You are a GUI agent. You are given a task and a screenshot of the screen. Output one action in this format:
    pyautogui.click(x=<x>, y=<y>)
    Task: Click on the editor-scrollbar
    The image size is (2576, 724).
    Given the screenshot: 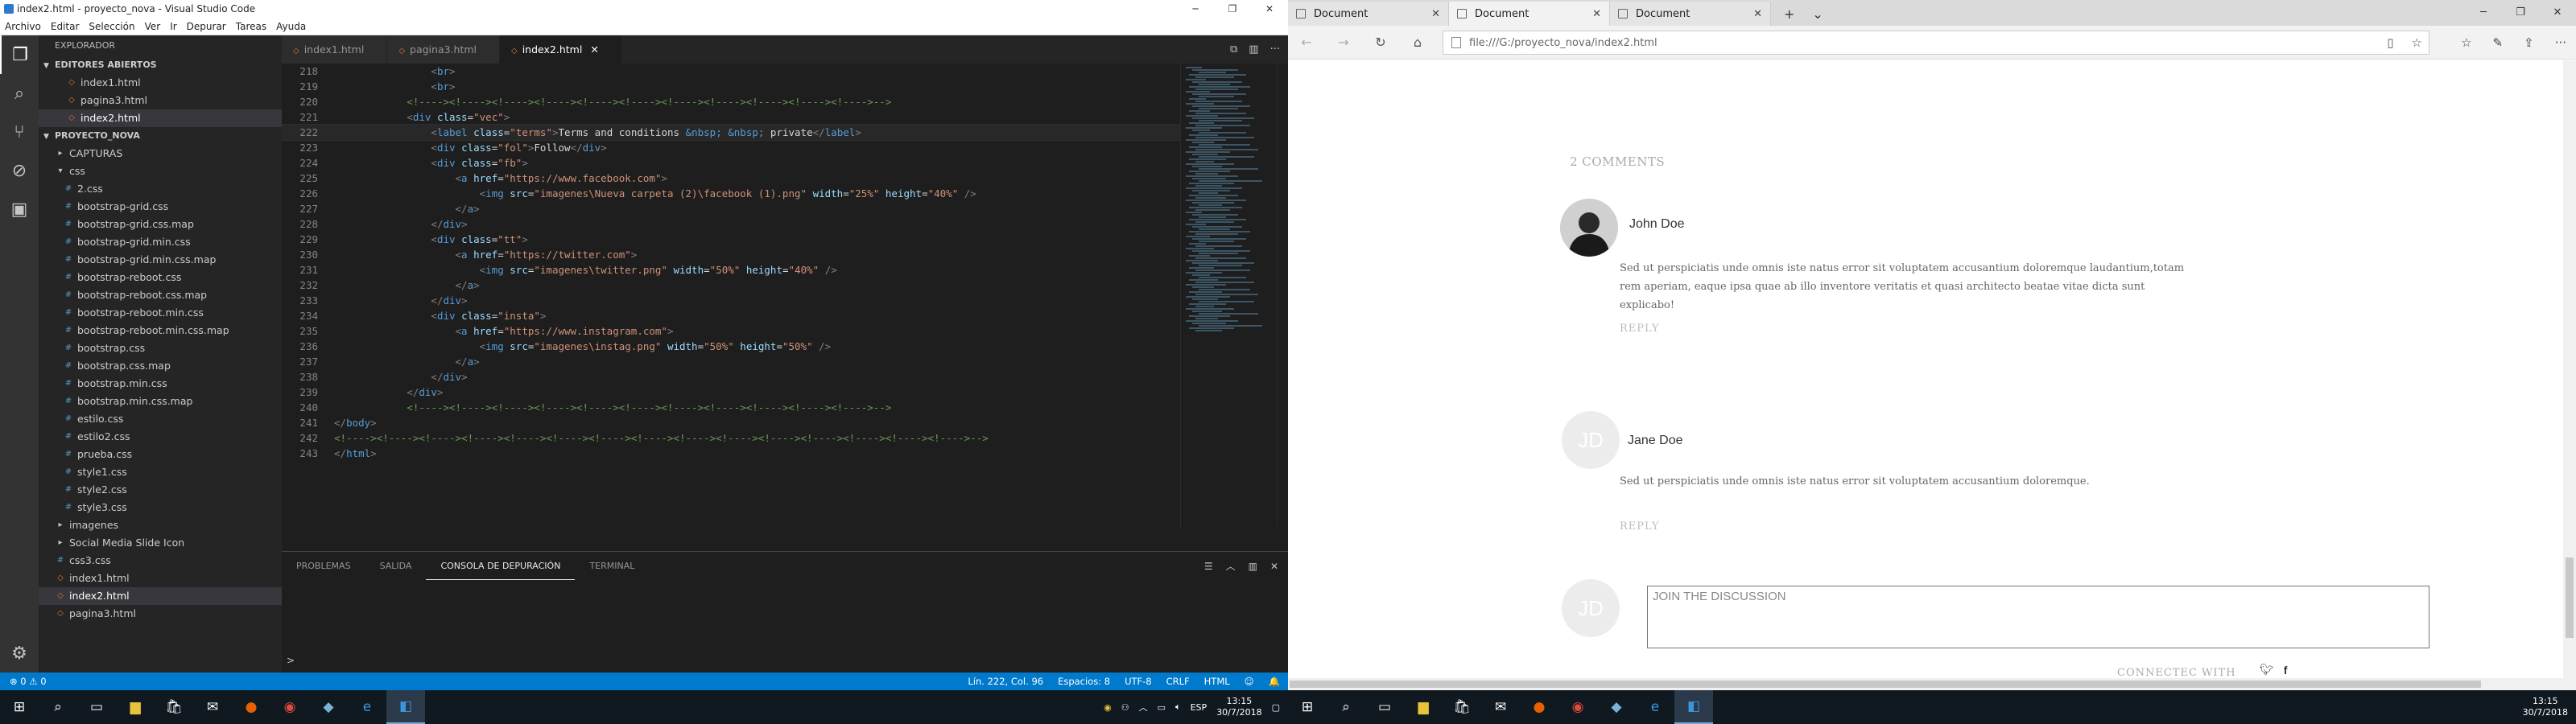 What is the action you would take?
    pyautogui.click(x=1282, y=296)
    